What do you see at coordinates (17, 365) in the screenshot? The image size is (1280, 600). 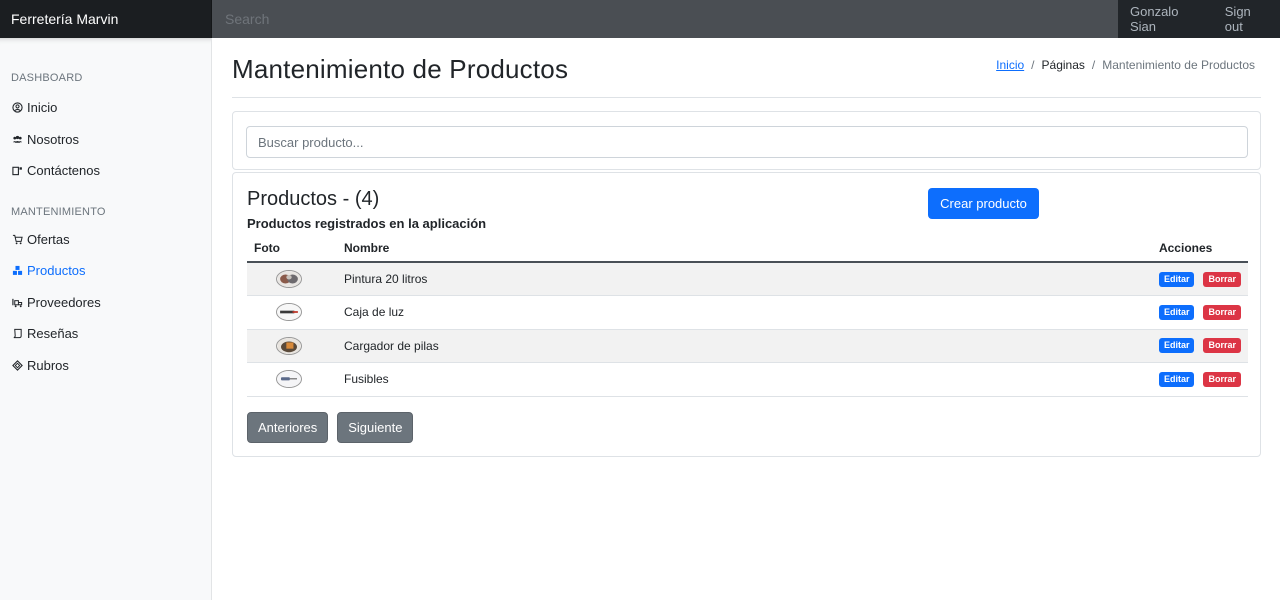 I see `tag-icon` at bounding box center [17, 365].